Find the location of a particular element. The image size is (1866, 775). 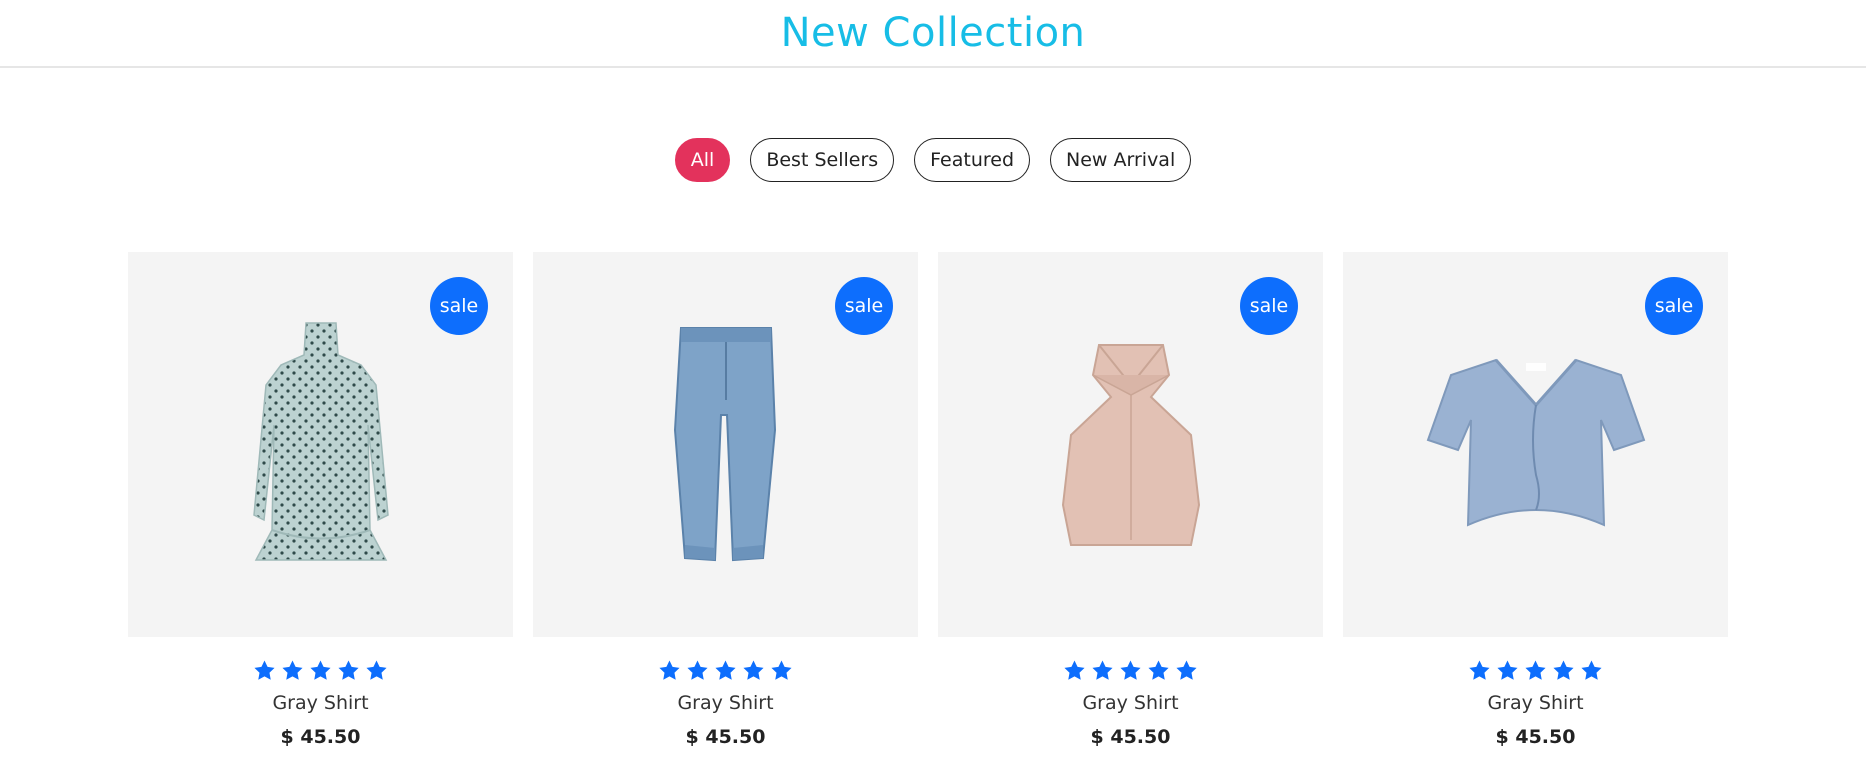

filter-new-arrival: New Arrival is located at coordinates (1121, 160).